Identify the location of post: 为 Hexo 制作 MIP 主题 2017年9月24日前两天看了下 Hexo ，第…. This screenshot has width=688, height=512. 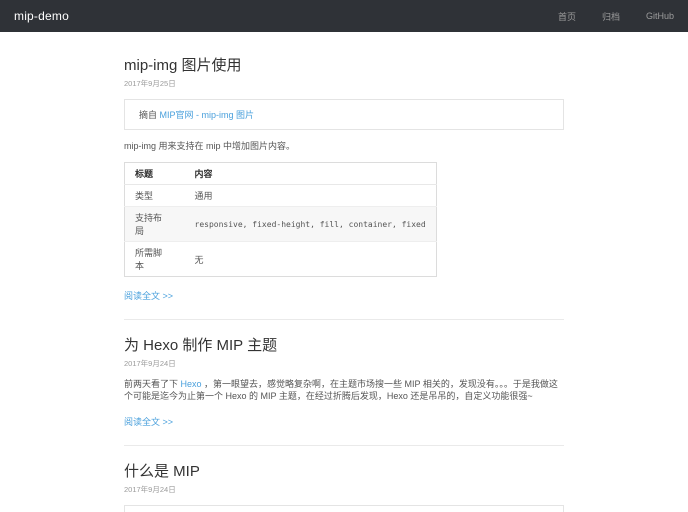
(344, 382).